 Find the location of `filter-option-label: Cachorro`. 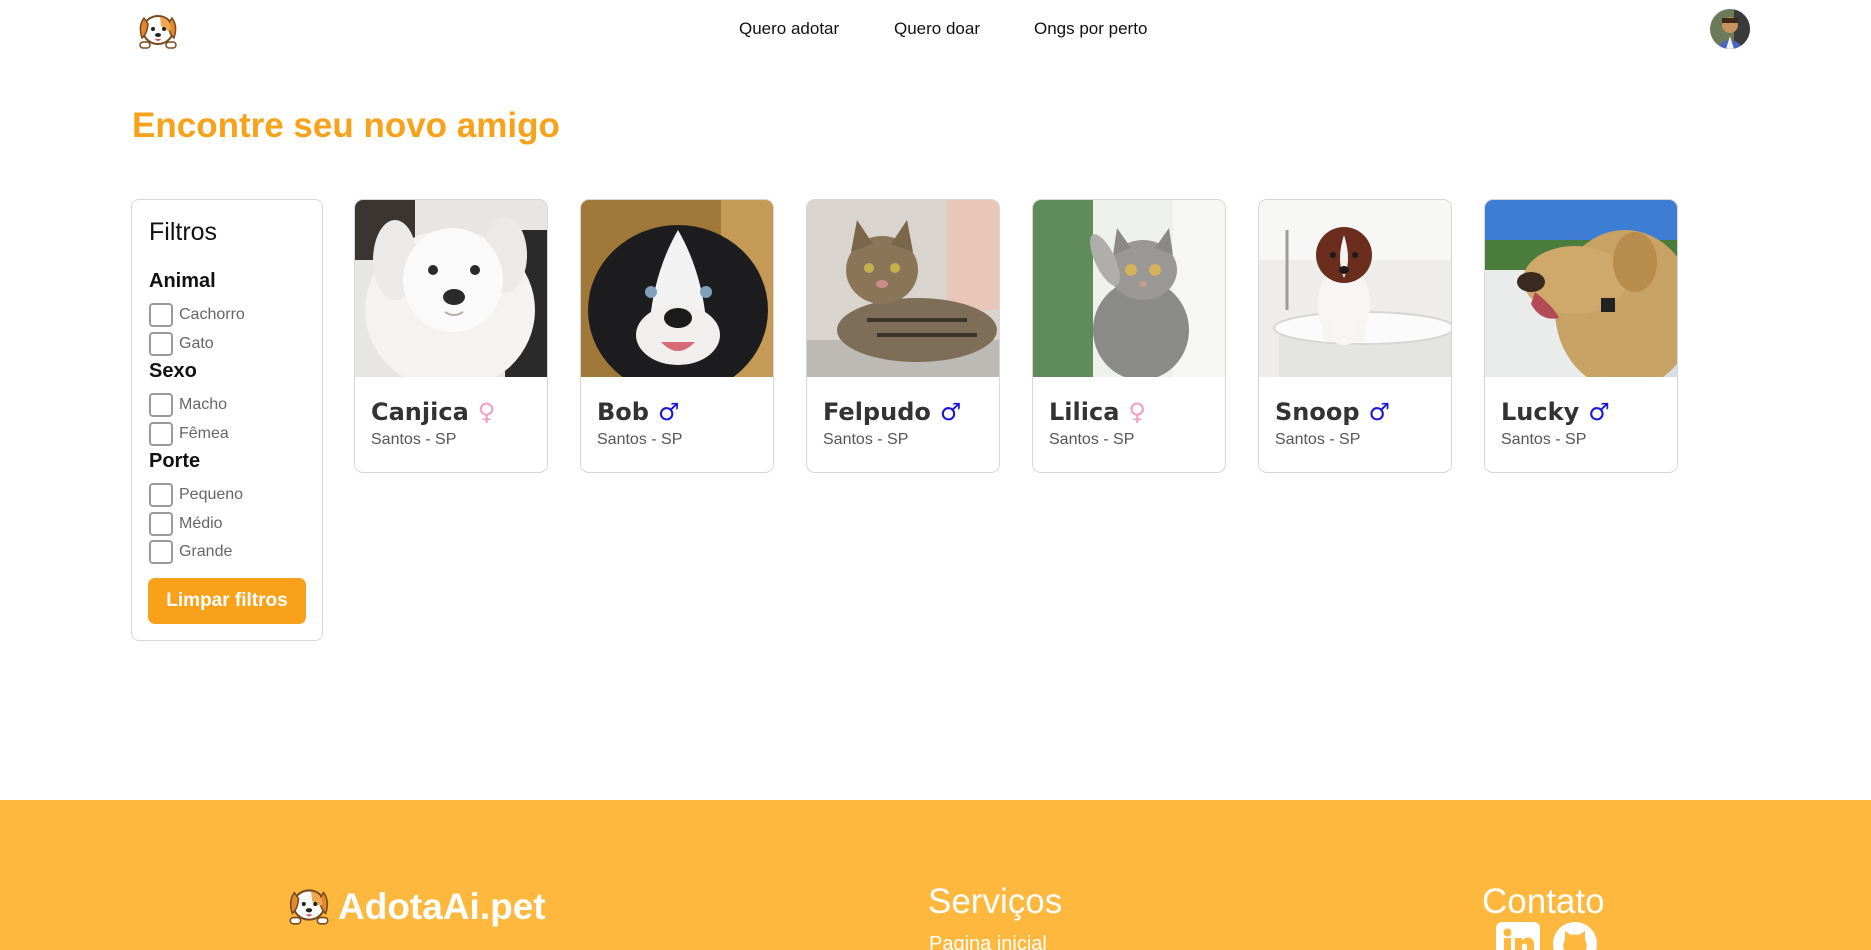

filter-option-label: Cachorro is located at coordinates (212, 314).